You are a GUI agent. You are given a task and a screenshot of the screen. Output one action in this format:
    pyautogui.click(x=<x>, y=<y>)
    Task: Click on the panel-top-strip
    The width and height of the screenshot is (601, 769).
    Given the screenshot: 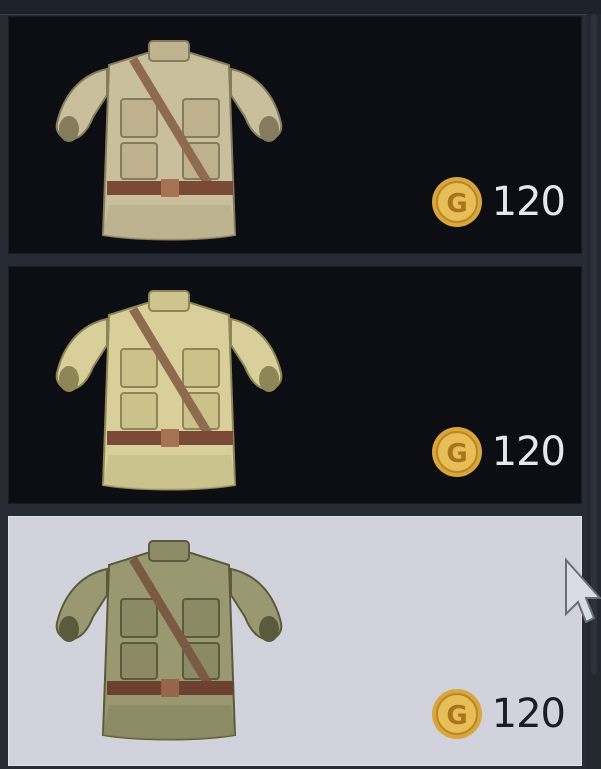 What is the action you would take?
    pyautogui.click(x=300, y=7)
    